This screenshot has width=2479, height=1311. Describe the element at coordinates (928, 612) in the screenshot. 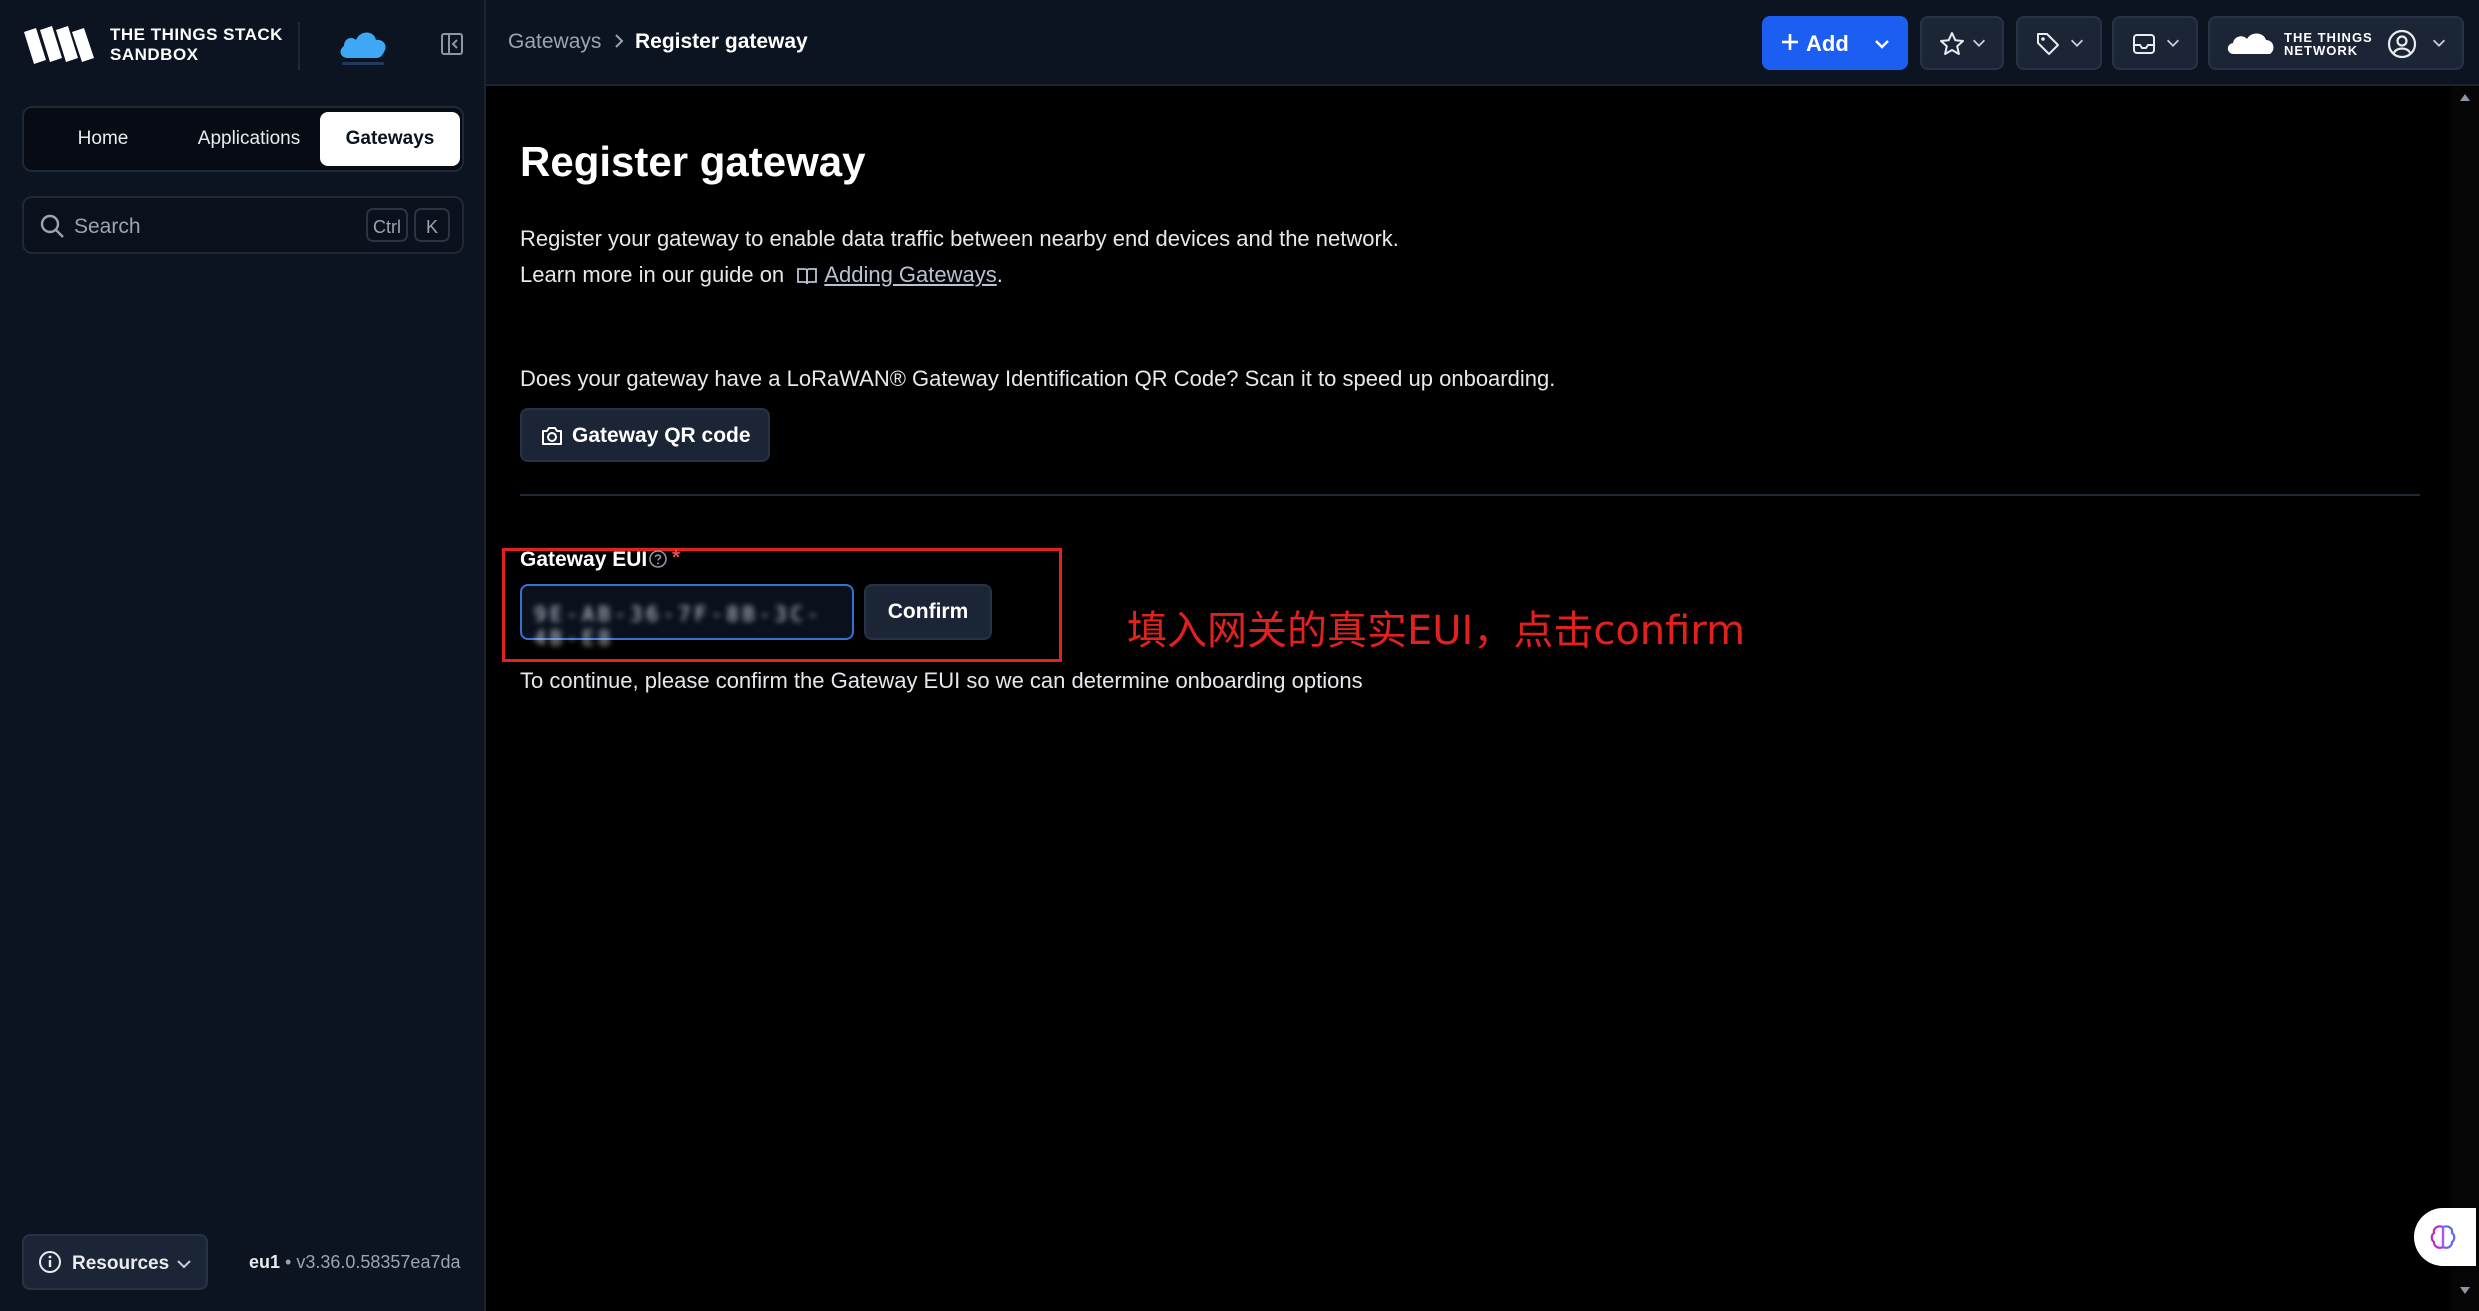

I see `confirm-button: Confirm` at that location.